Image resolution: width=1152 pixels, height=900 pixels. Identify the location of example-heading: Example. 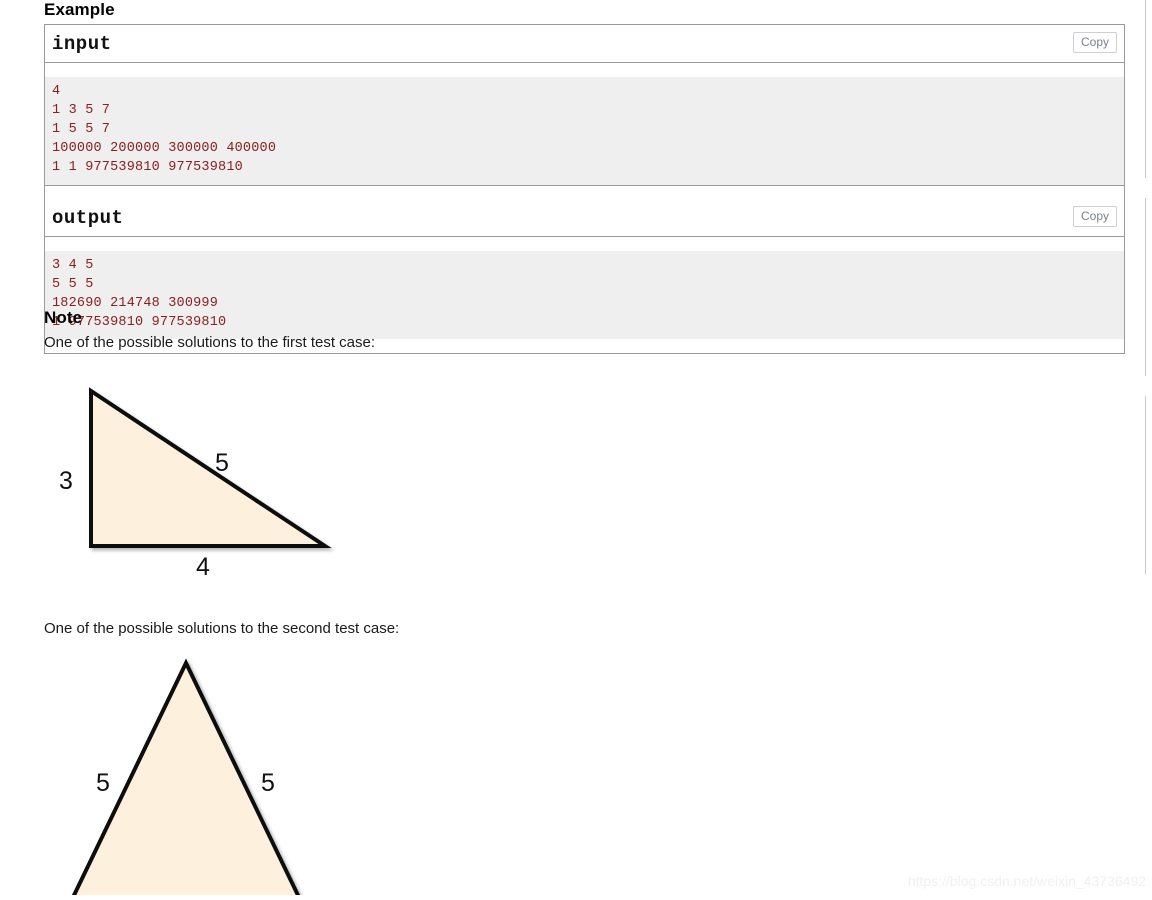
(79, 9).